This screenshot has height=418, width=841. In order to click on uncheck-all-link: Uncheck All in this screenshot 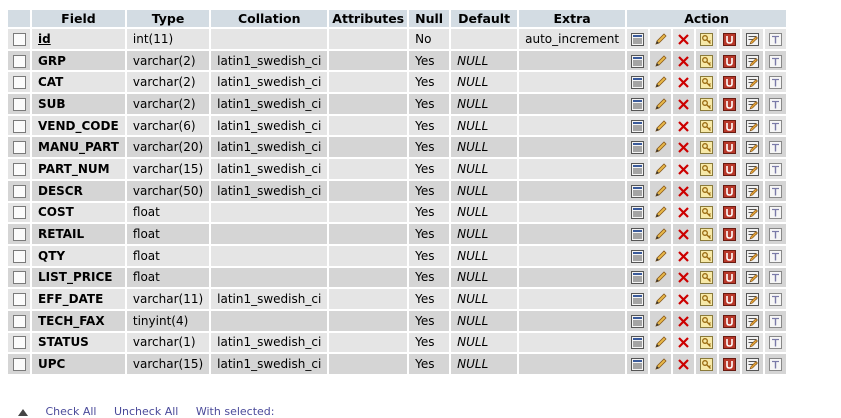, I will do `click(146, 411)`.